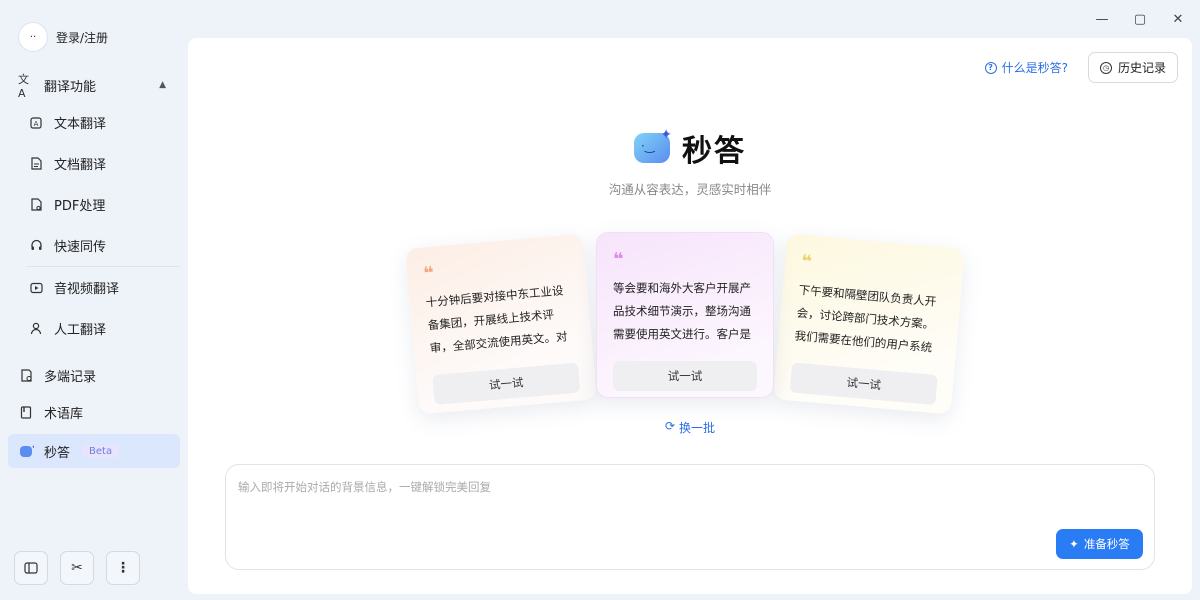 The height and width of the screenshot is (600, 1200). I want to click on sidebar-toggle-icon, so click(31, 568).